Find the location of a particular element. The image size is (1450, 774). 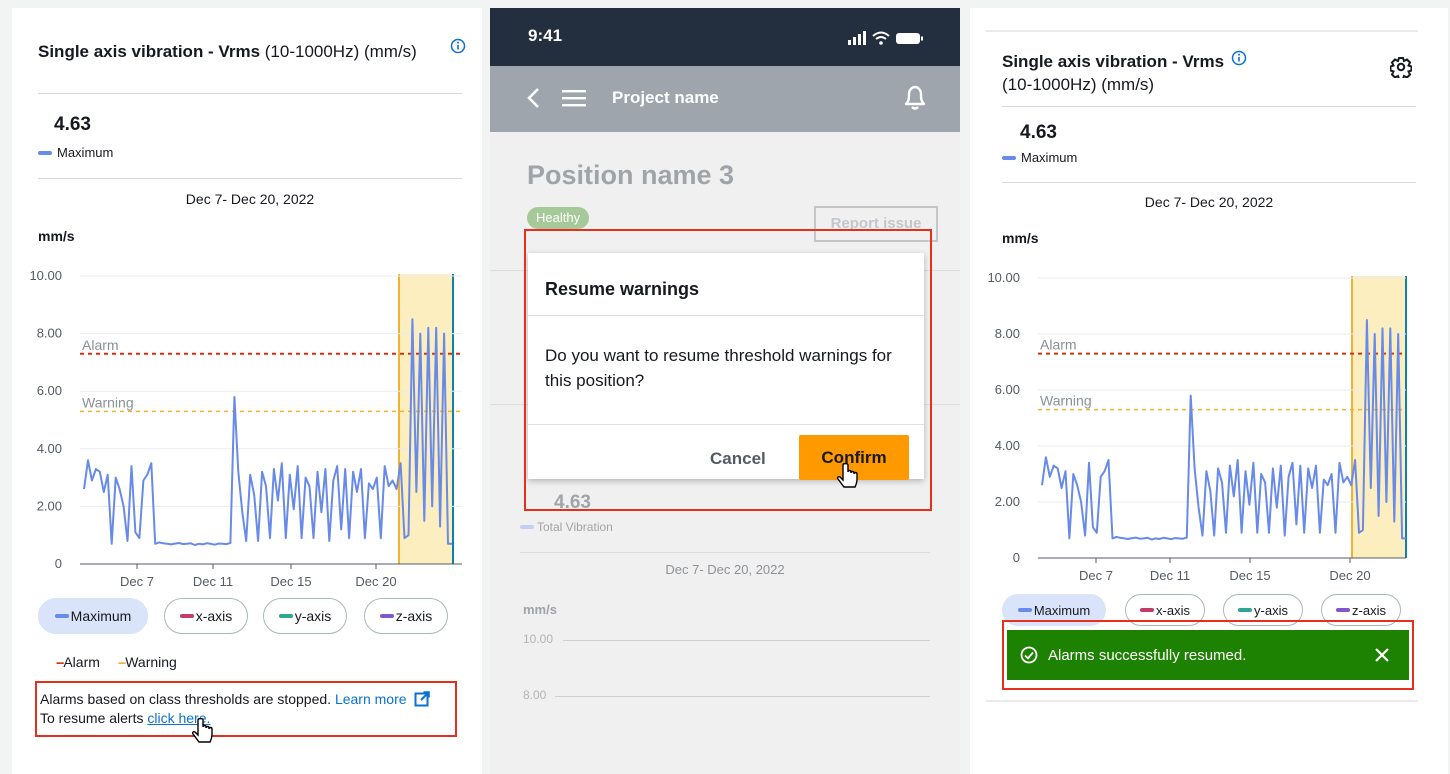

app-navbar: Project name is located at coordinates (725, 99).